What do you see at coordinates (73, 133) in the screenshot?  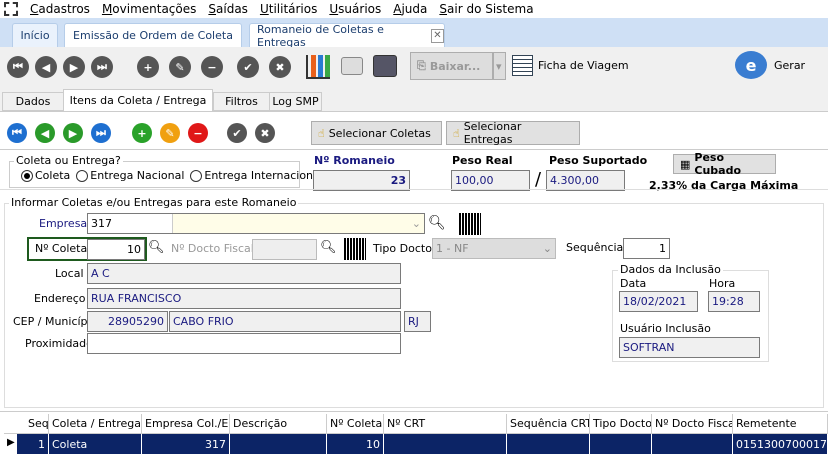 I see `next-item-icon: ▶` at bounding box center [73, 133].